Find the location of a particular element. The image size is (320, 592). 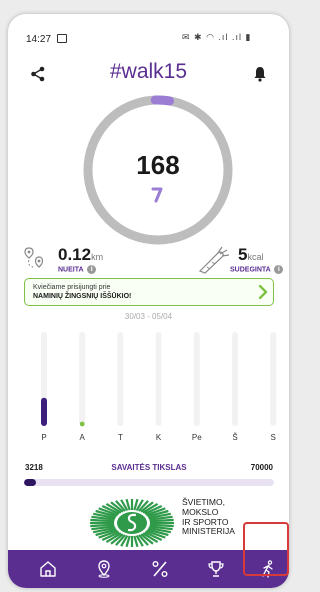

stats-row: 0.12km NUEITA i 5kcal SUDEGINTA i is located at coordinates (148, 262).